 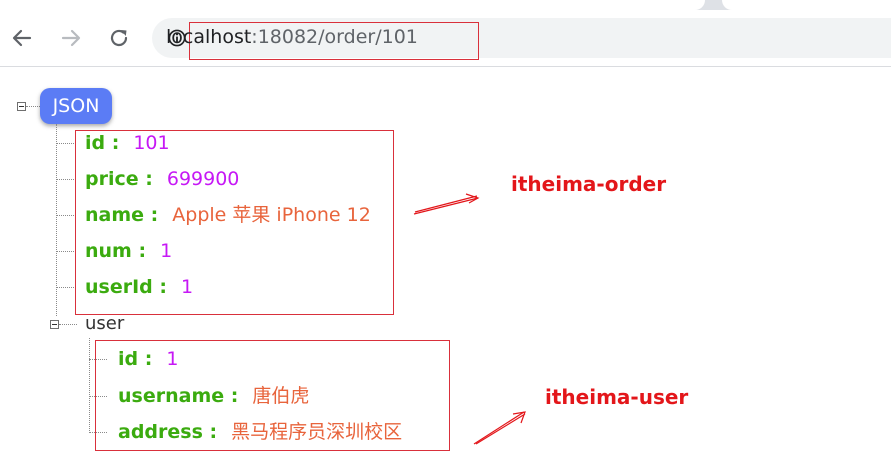 I want to click on forward-button, so click(x=71, y=38).